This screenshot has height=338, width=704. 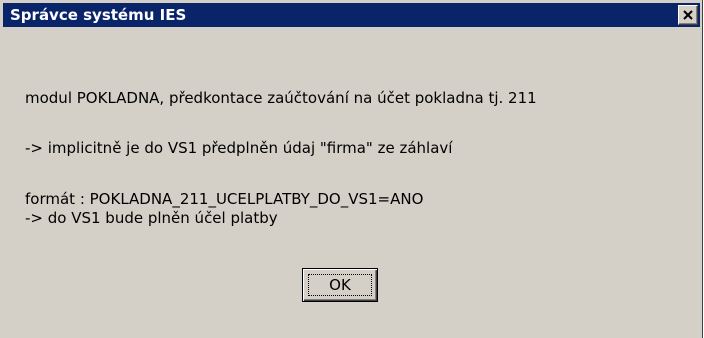 I want to click on message-line-4: -> do VS1 bude plněn účel platby, so click(x=151, y=218).